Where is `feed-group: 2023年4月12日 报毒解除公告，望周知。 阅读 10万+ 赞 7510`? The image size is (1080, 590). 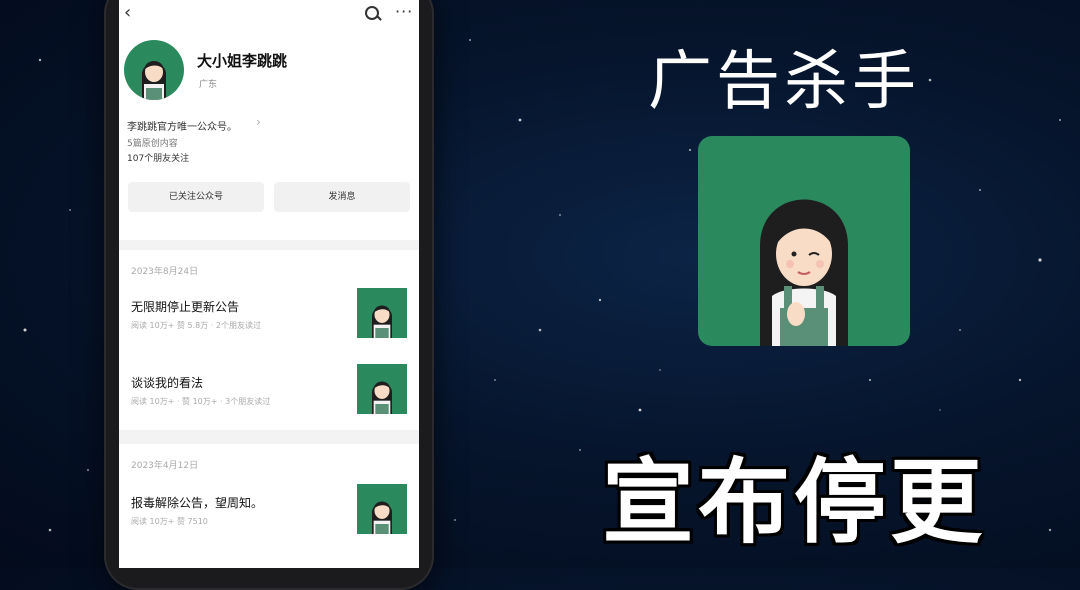 feed-group: 2023年4月12日 报毒解除公告，望周知。 阅读 10万+ 赞 7510 is located at coordinates (269, 506).